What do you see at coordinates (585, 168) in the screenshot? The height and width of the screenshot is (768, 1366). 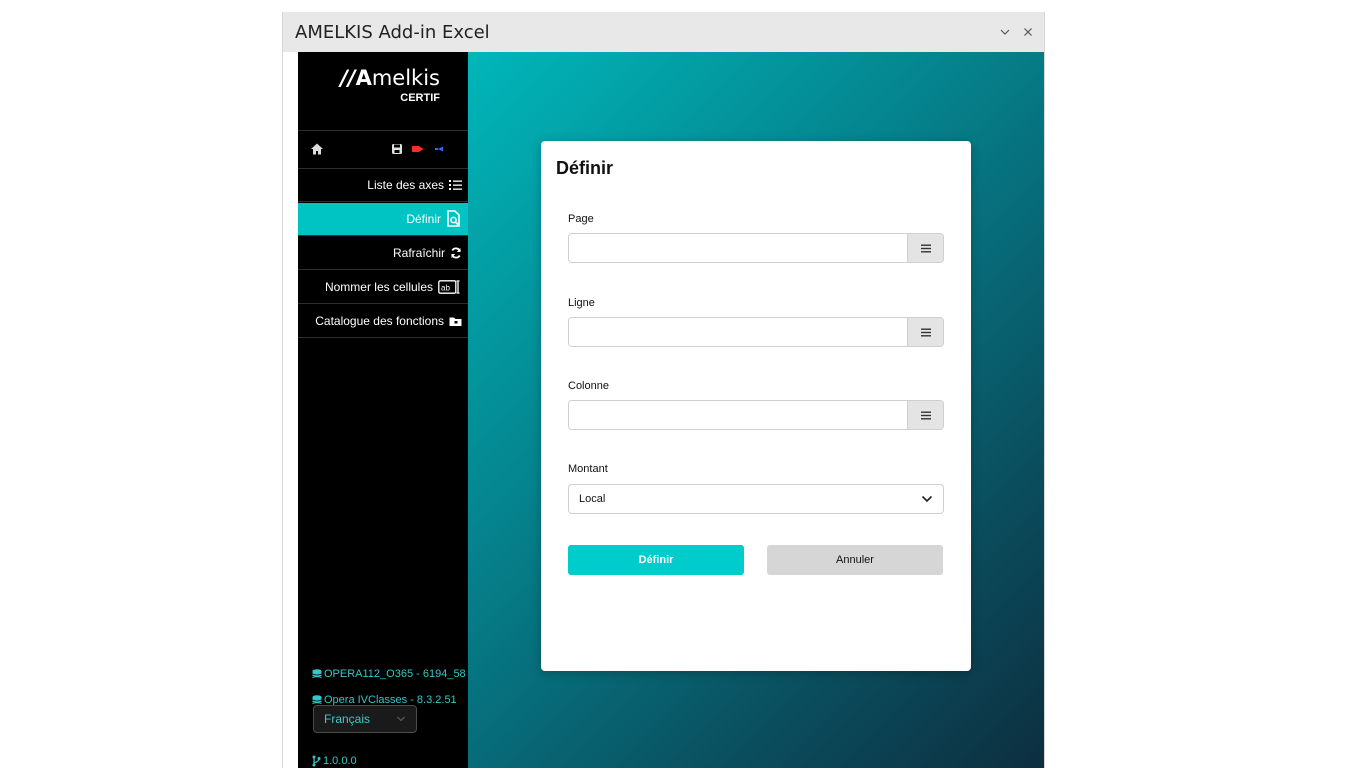 I see `dialog-title: Définir` at bounding box center [585, 168].